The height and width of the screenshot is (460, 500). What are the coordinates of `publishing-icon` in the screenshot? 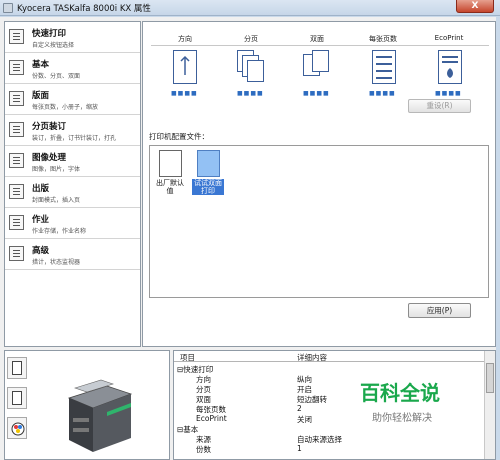 It's located at (16, 191).